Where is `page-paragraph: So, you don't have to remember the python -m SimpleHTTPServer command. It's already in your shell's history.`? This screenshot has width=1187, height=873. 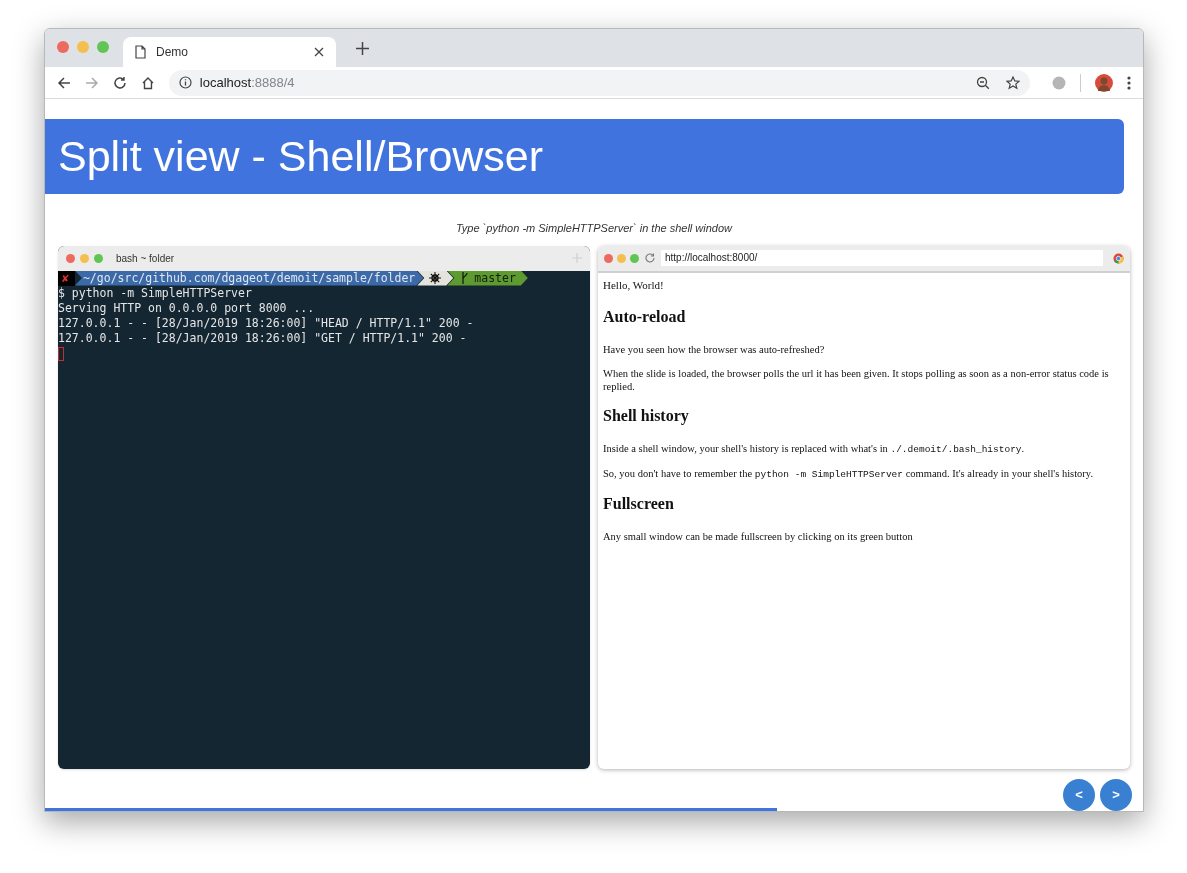
page-paragraph: So, you don't have to remember the python -m SimpleHTTPServer command. It's already in your shell's history. is located at coordinates (849, 474).